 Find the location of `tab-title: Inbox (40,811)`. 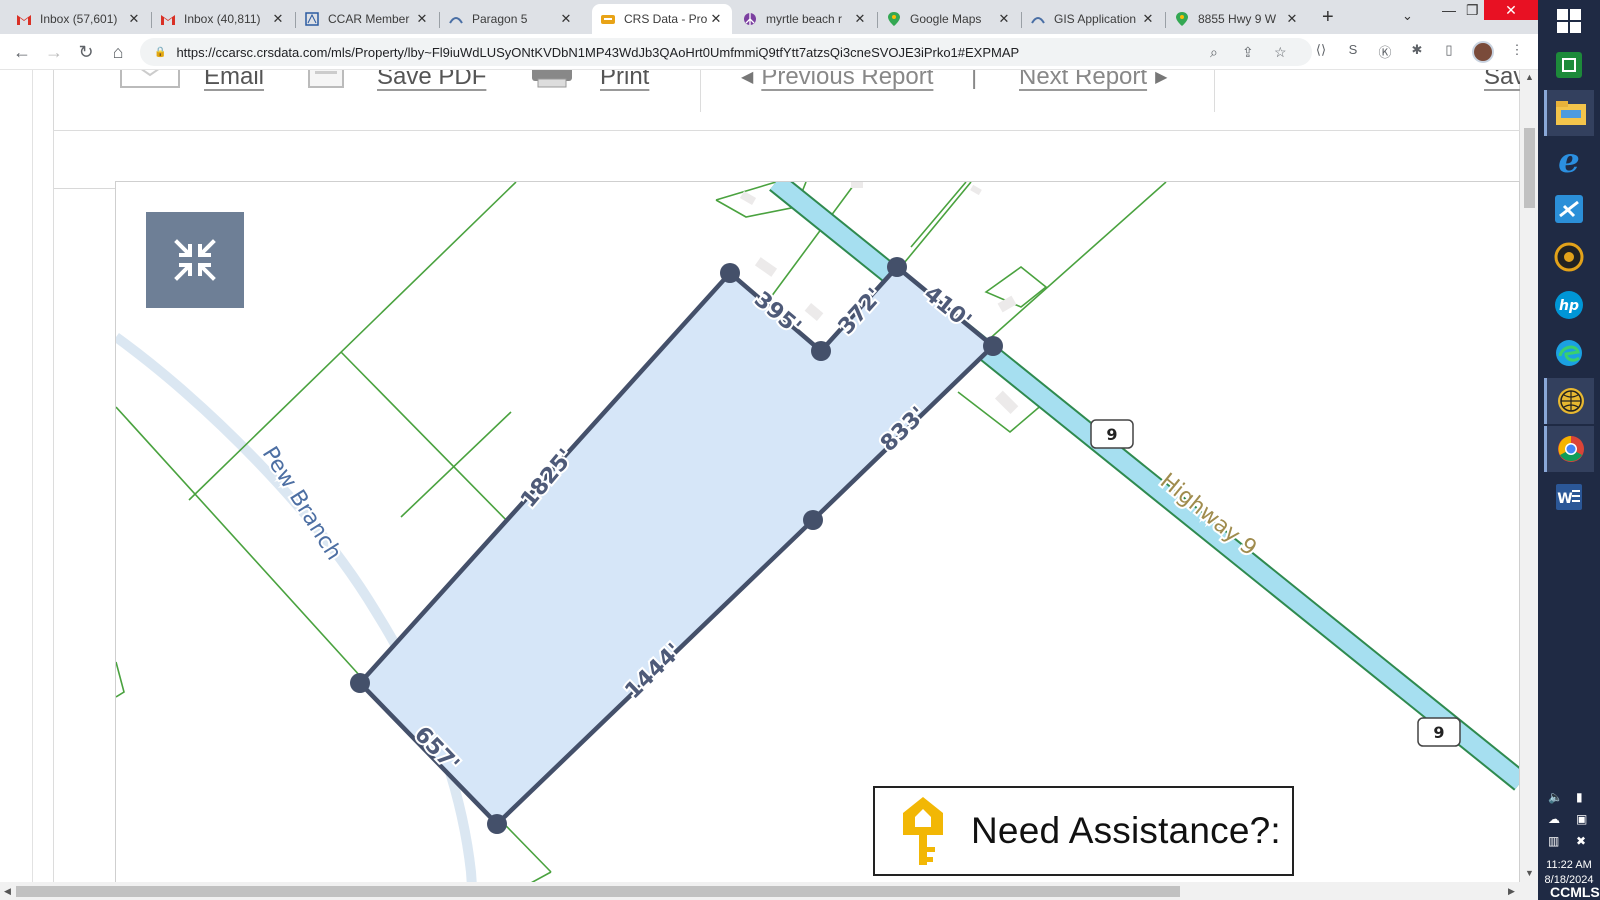

tab-title: Inbox (40,811) is located at coordinates (222, 19).